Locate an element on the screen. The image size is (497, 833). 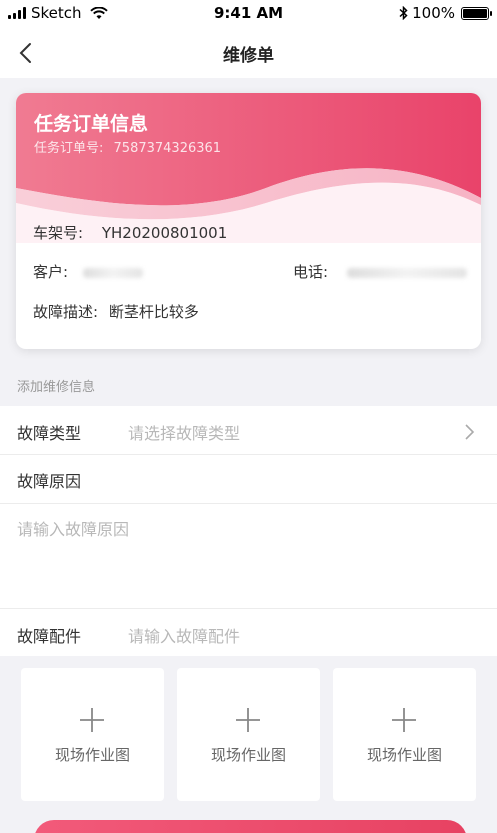
battery-percent: 100% is located at coordinates (433, 13).